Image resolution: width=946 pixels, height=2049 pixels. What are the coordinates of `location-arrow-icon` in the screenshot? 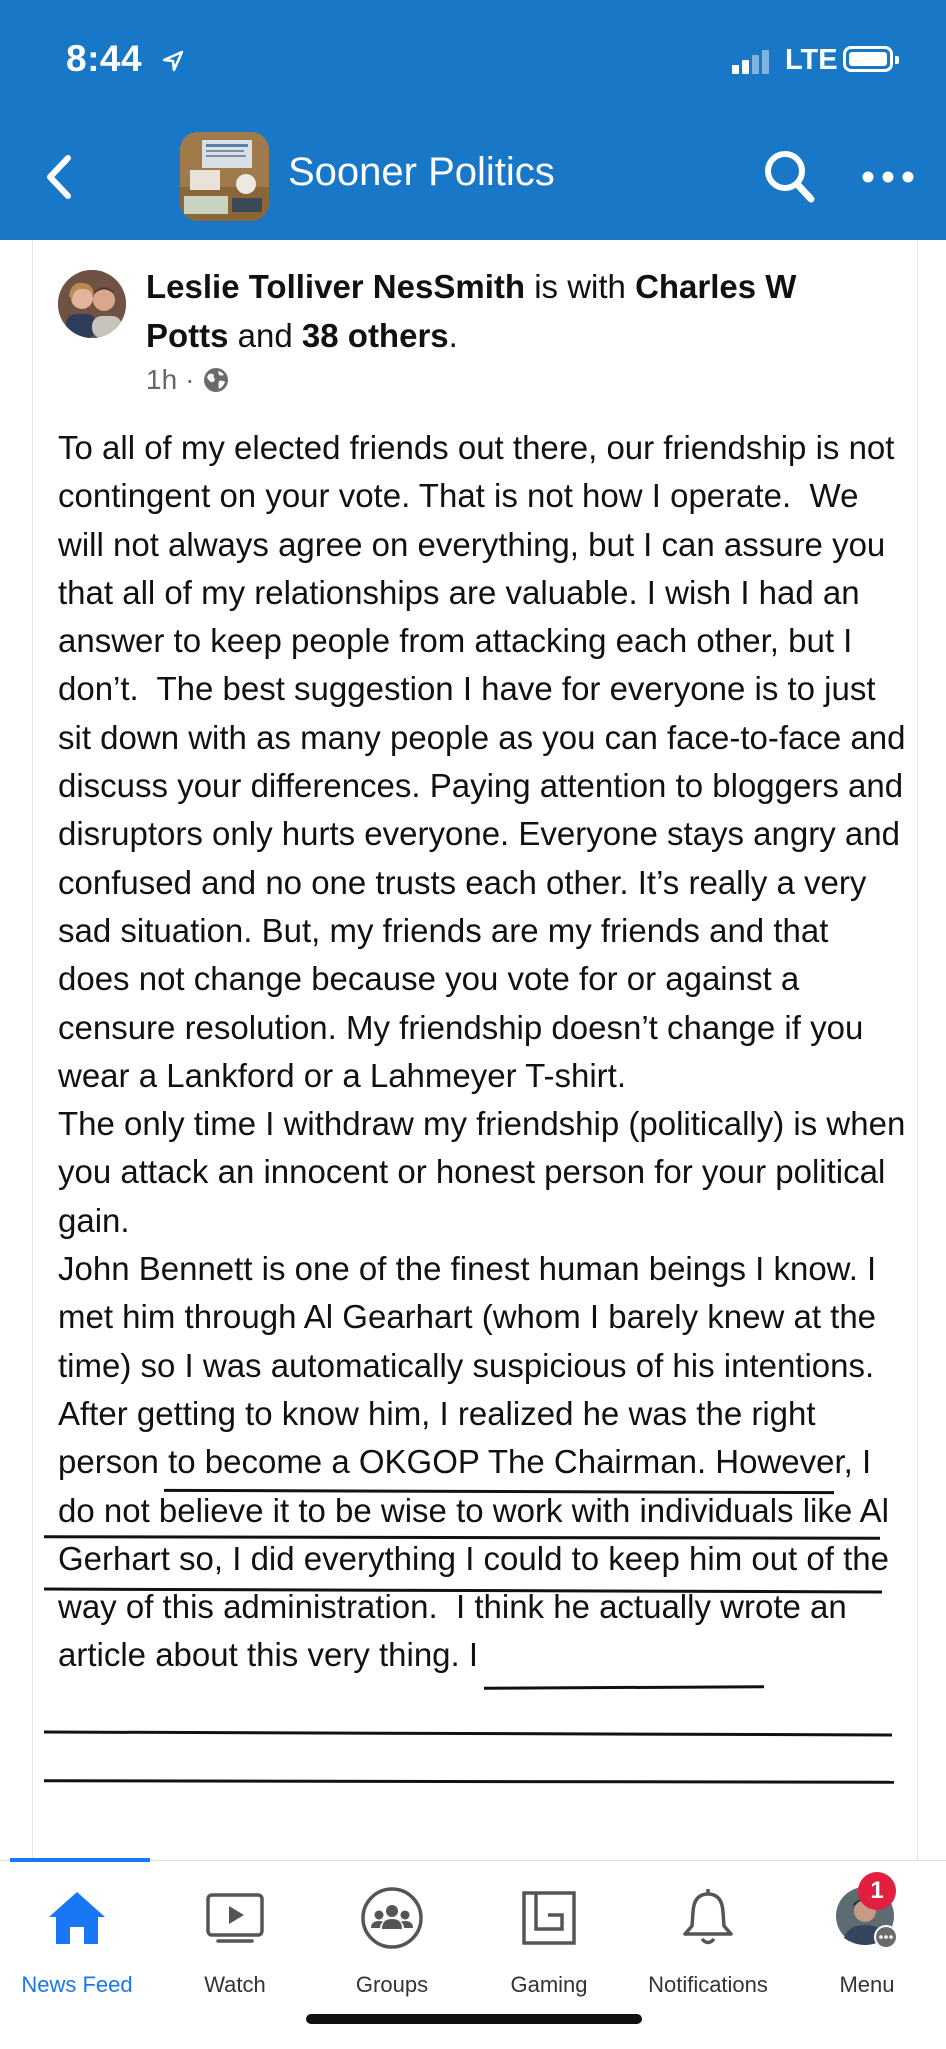 It's located at (173, 61).